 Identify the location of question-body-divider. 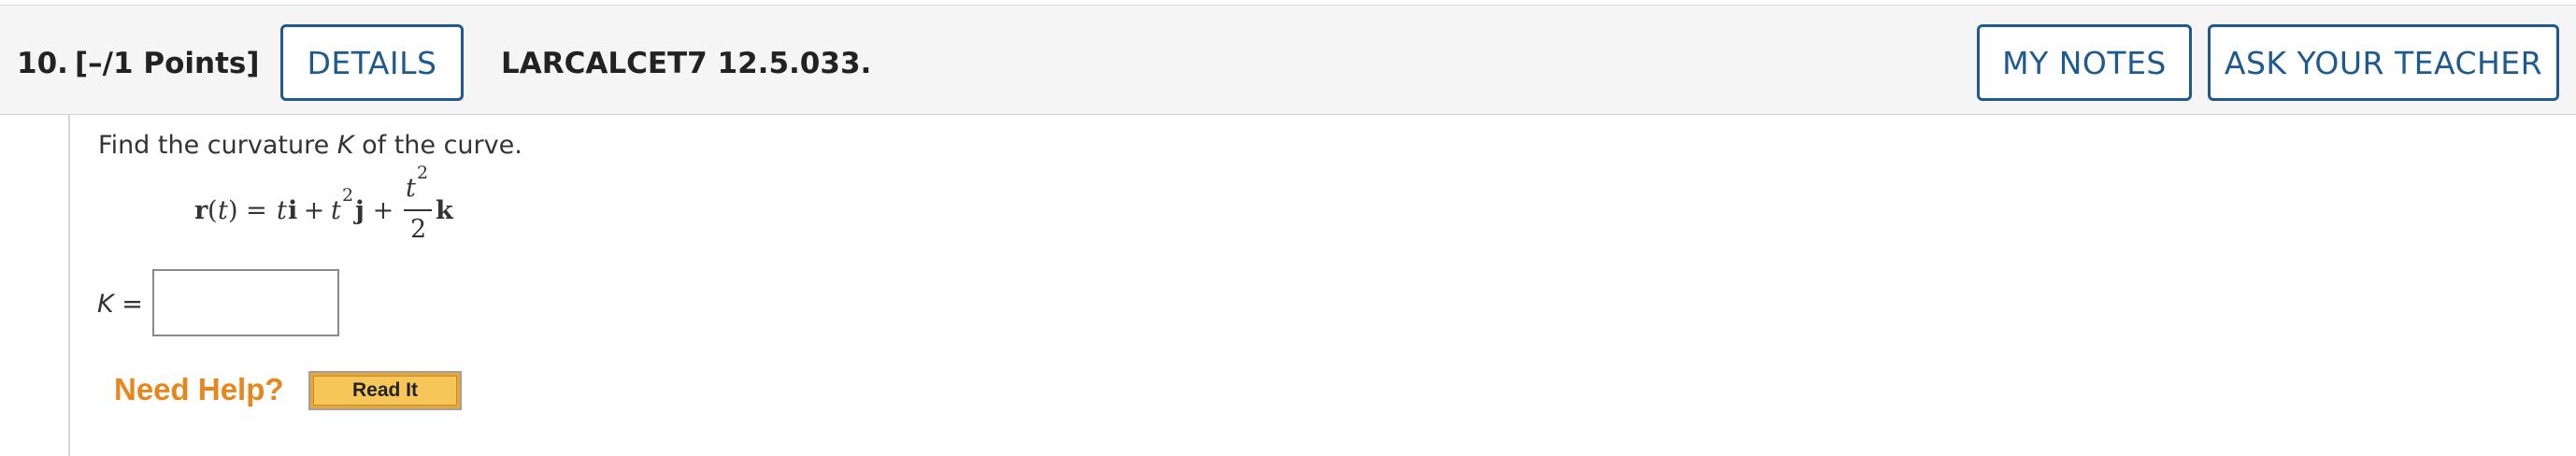
(69, 285).